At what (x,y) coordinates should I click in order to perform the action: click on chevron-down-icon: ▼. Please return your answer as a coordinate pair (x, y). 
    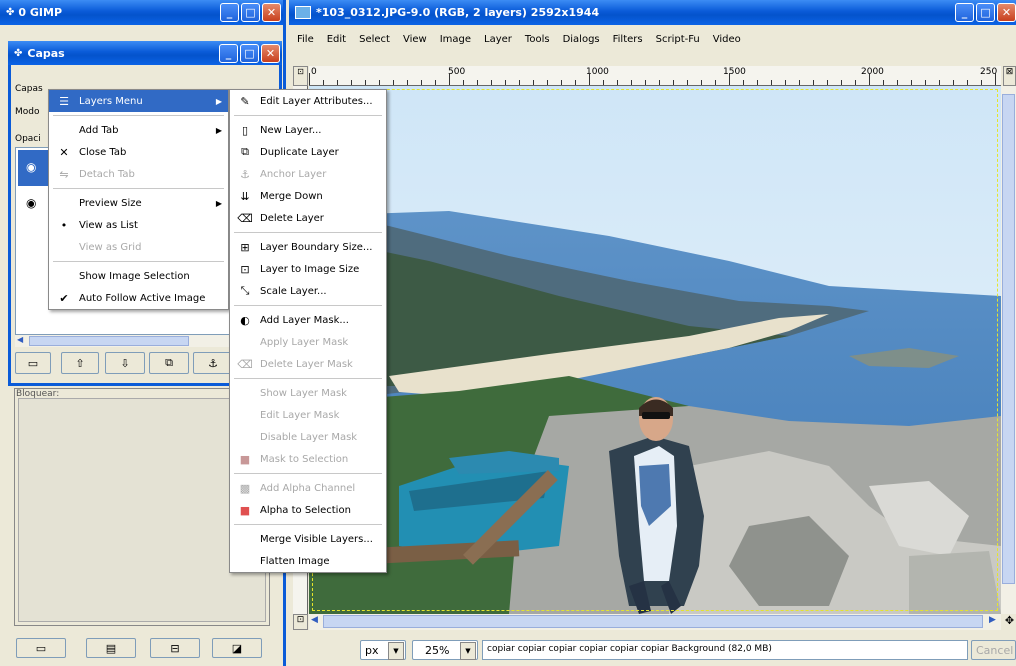
    Looking at the image, I should click on (396, 651).